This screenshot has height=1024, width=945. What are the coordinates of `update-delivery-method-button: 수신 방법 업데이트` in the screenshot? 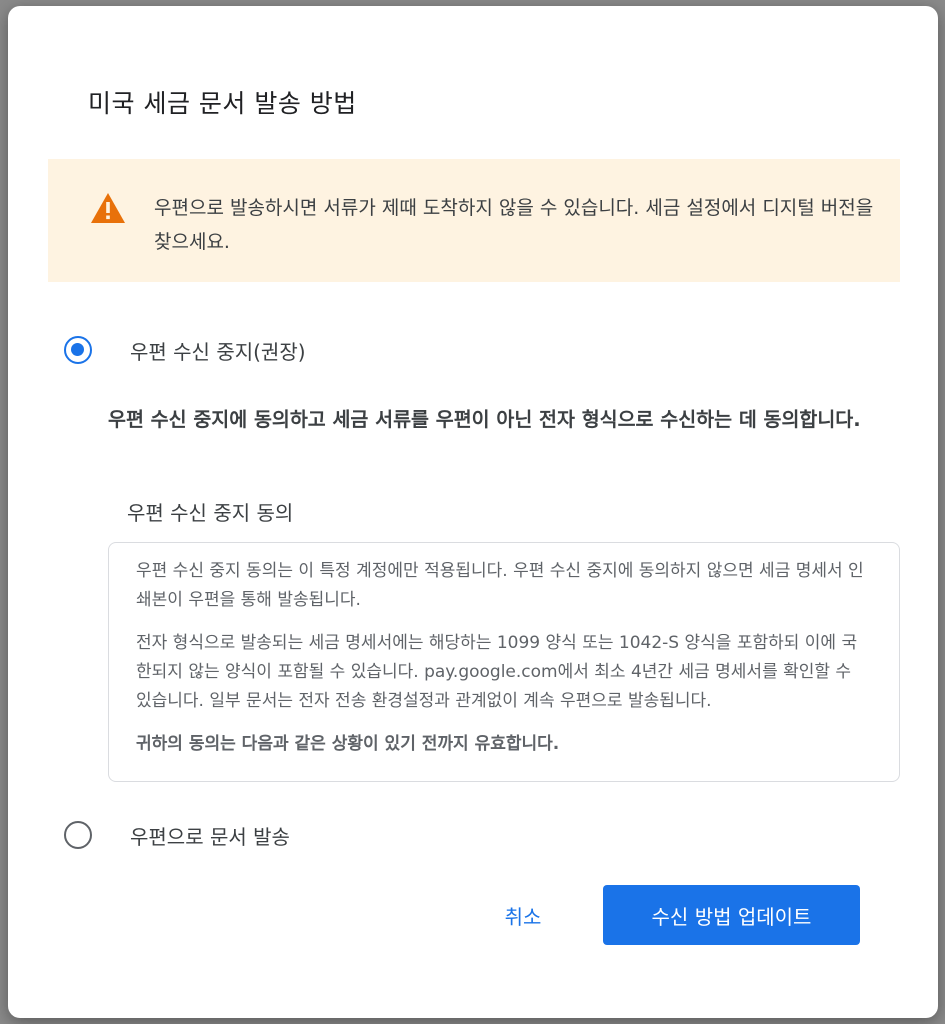 It's located at (731, 915).